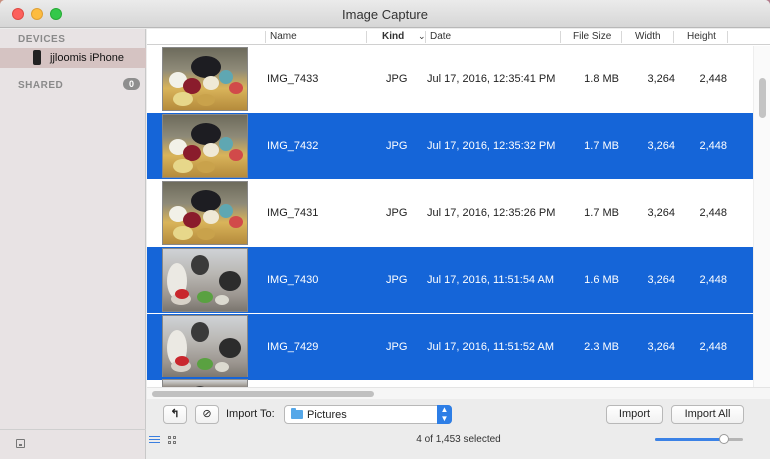  I want to click on rotate-left-button: ↰, so click(175, 414).